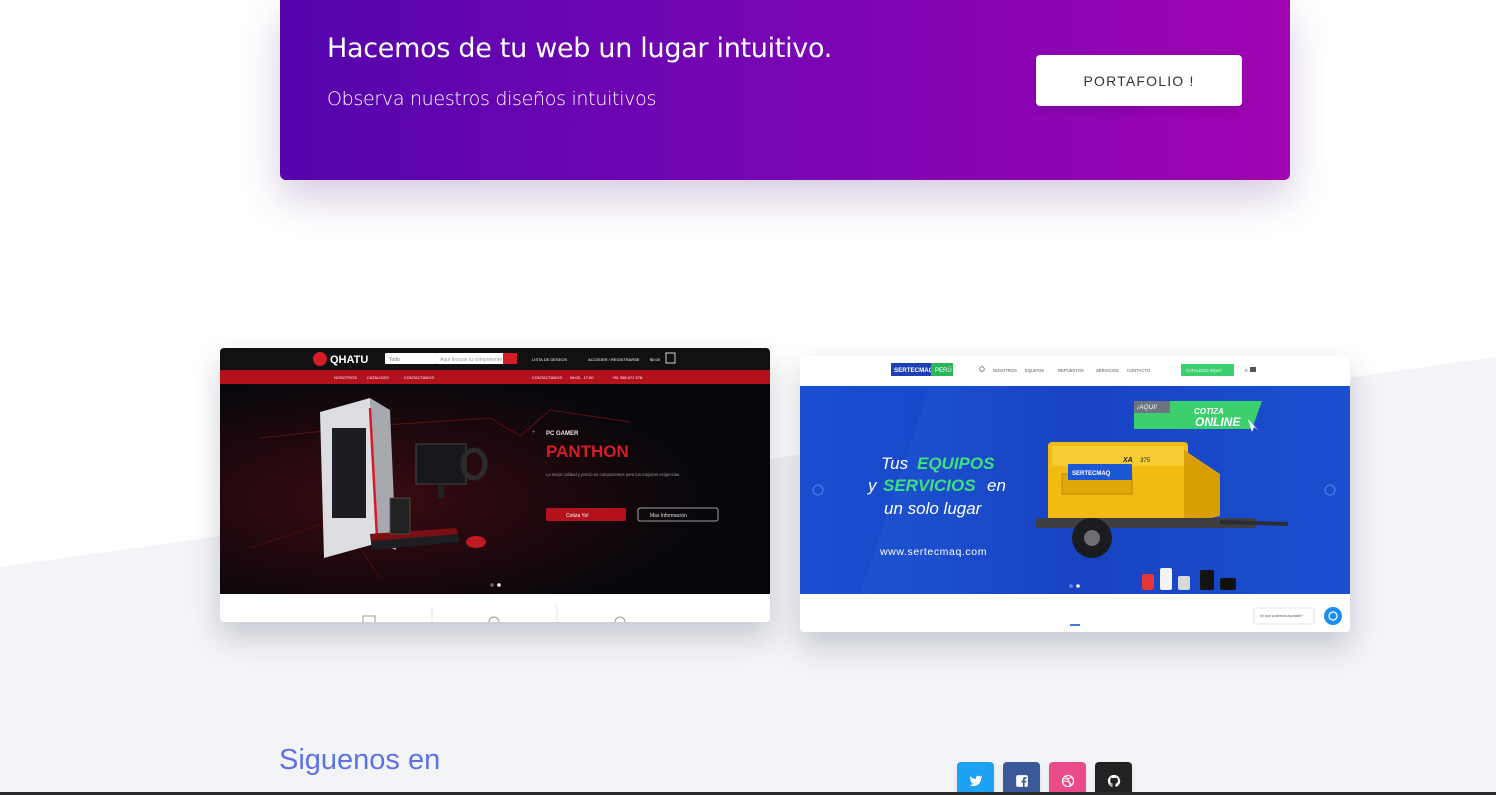  Describe the element at coordinates (1218, 422) in the screenshot. I see `sertecmaq-badge-bottom: ONLINE` at that location.